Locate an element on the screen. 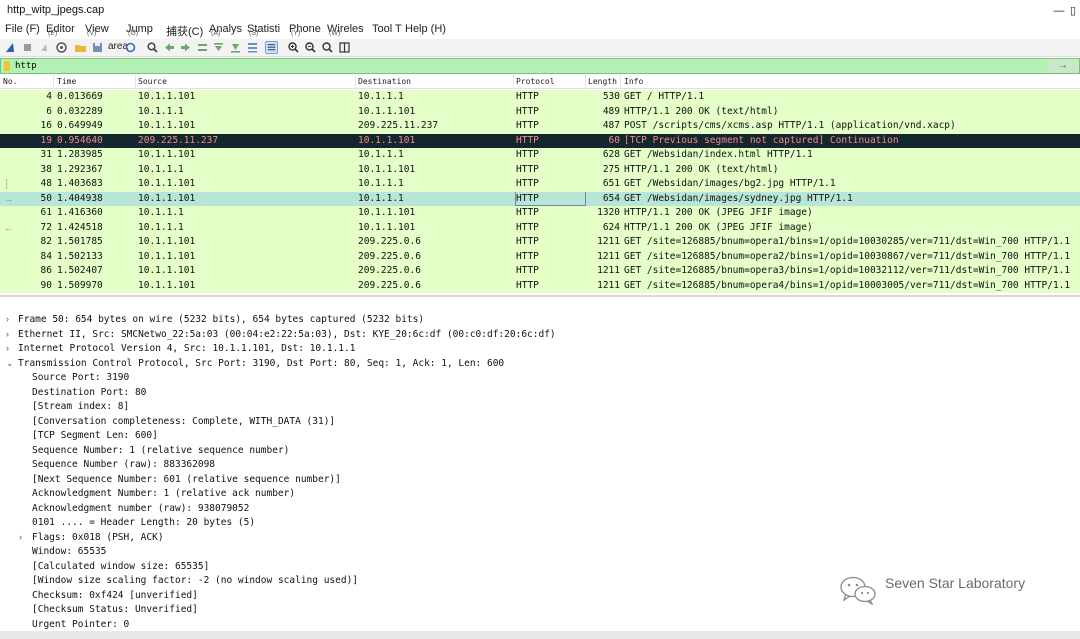 The image size is (1080, 639). zoom-out-icon is located at coordinates (310, 47).